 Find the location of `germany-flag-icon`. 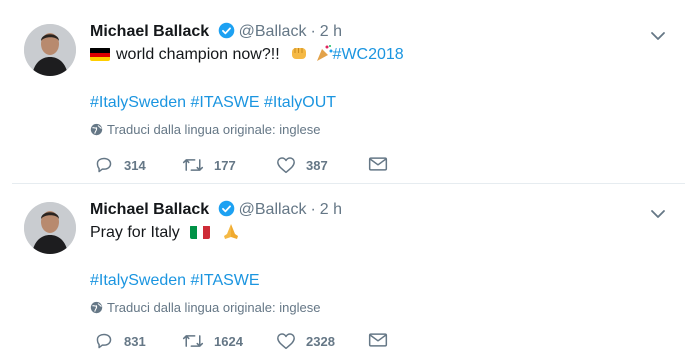

germany-flag-icon is located at coordinates (100, 54).